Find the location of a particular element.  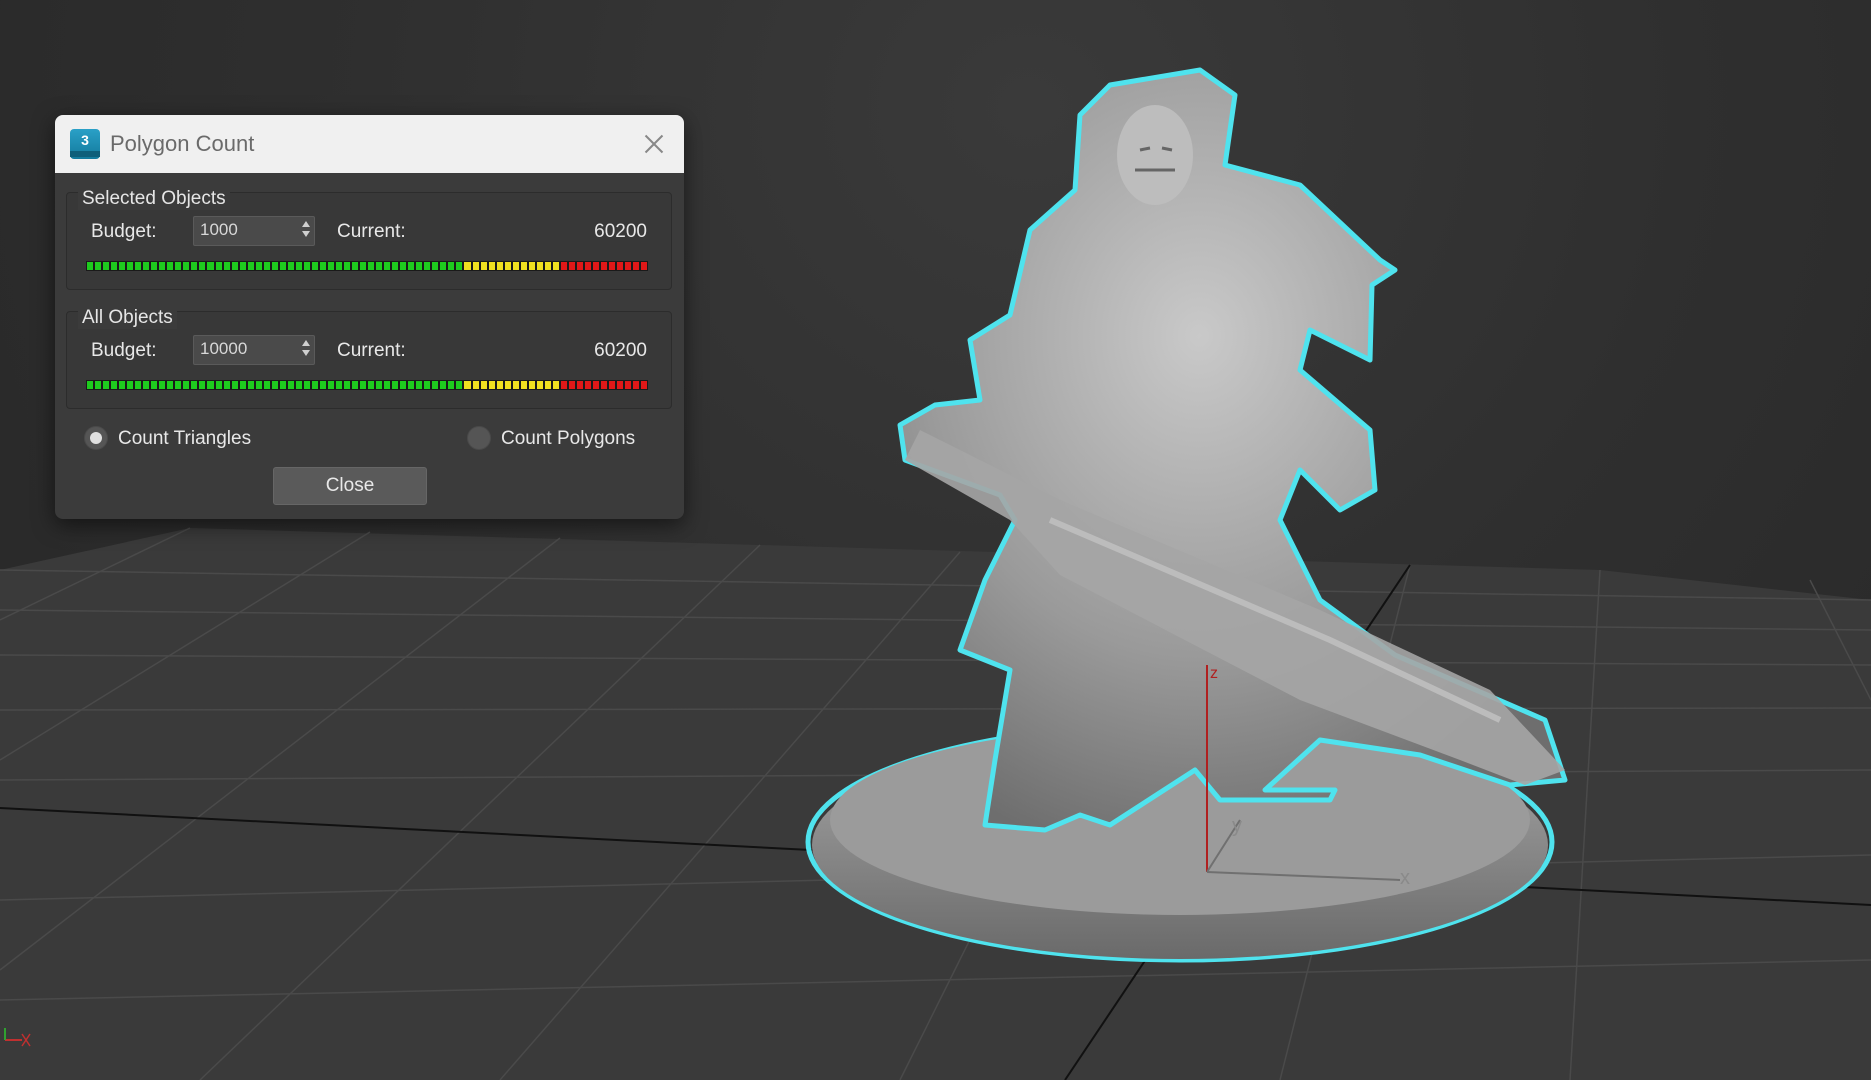

count-triangles-label: Count Triangles is located at coordinates (184, 439).